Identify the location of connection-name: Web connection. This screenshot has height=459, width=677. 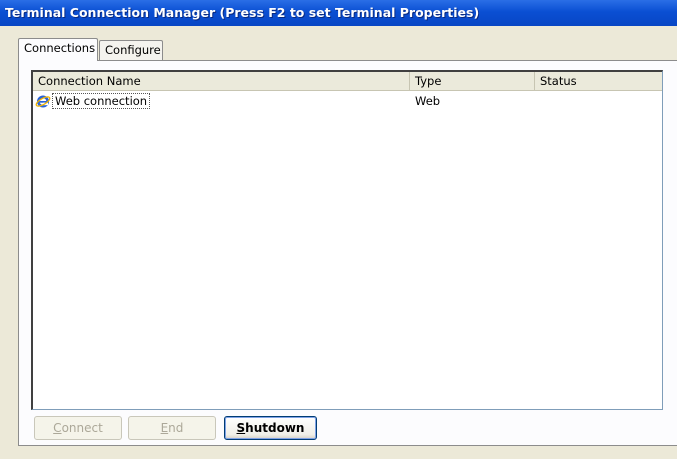
(101, 101).